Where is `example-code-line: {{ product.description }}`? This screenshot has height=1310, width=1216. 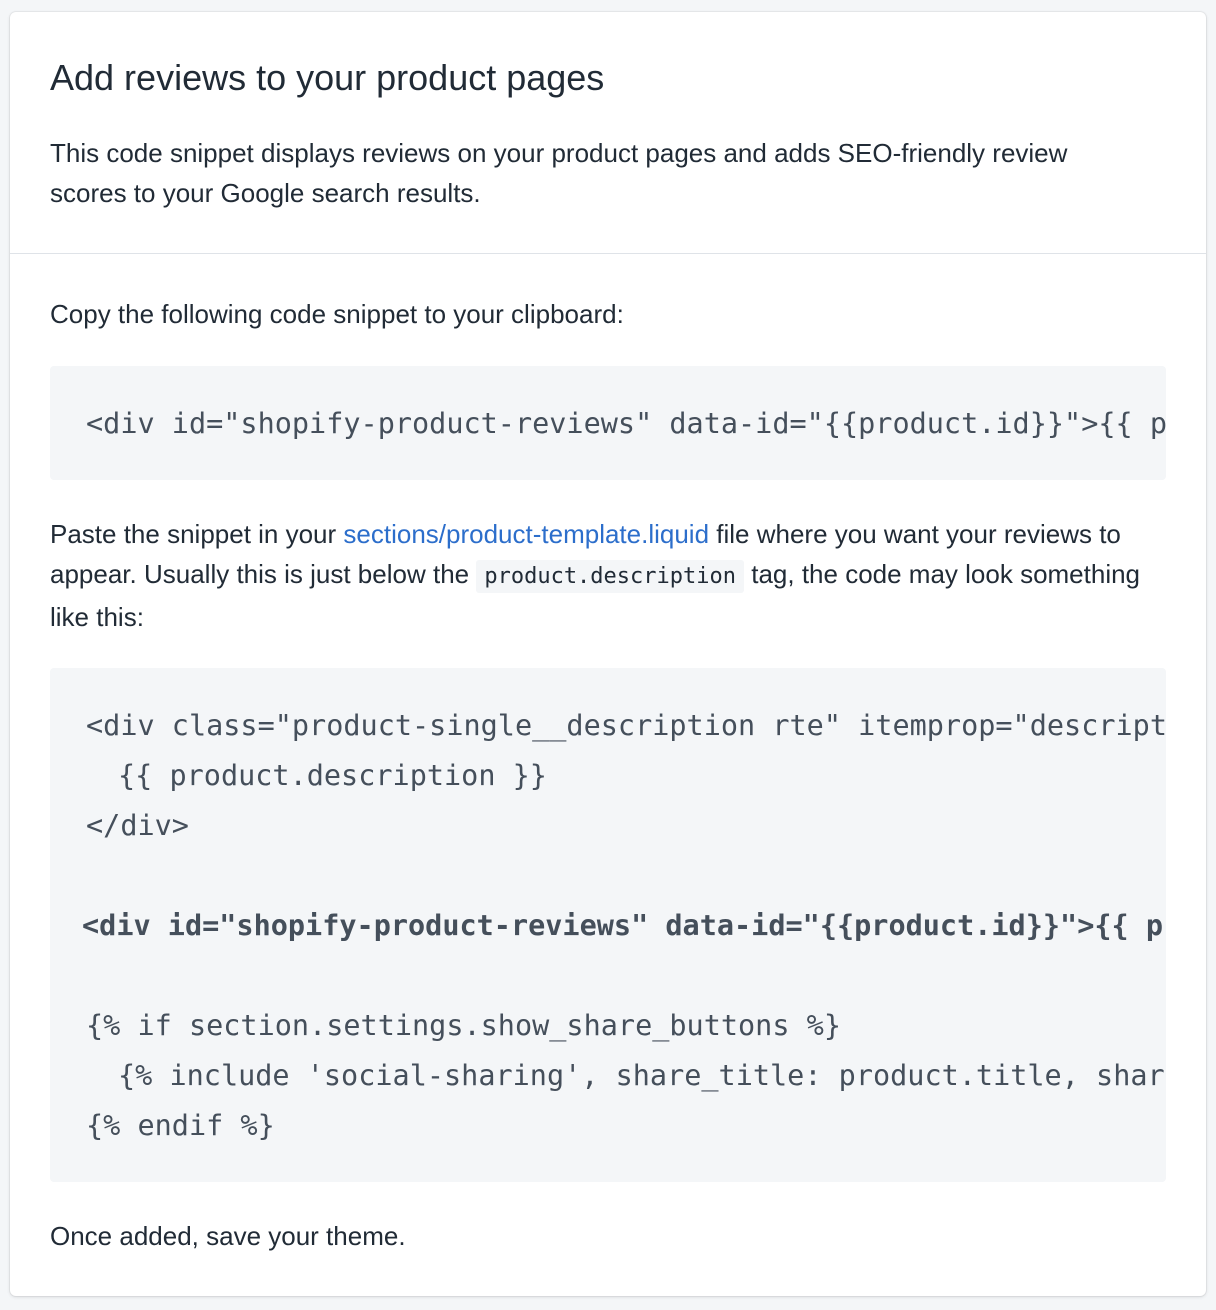
example-code-line: {{ product.description }} is located at coordinates (332, 776).